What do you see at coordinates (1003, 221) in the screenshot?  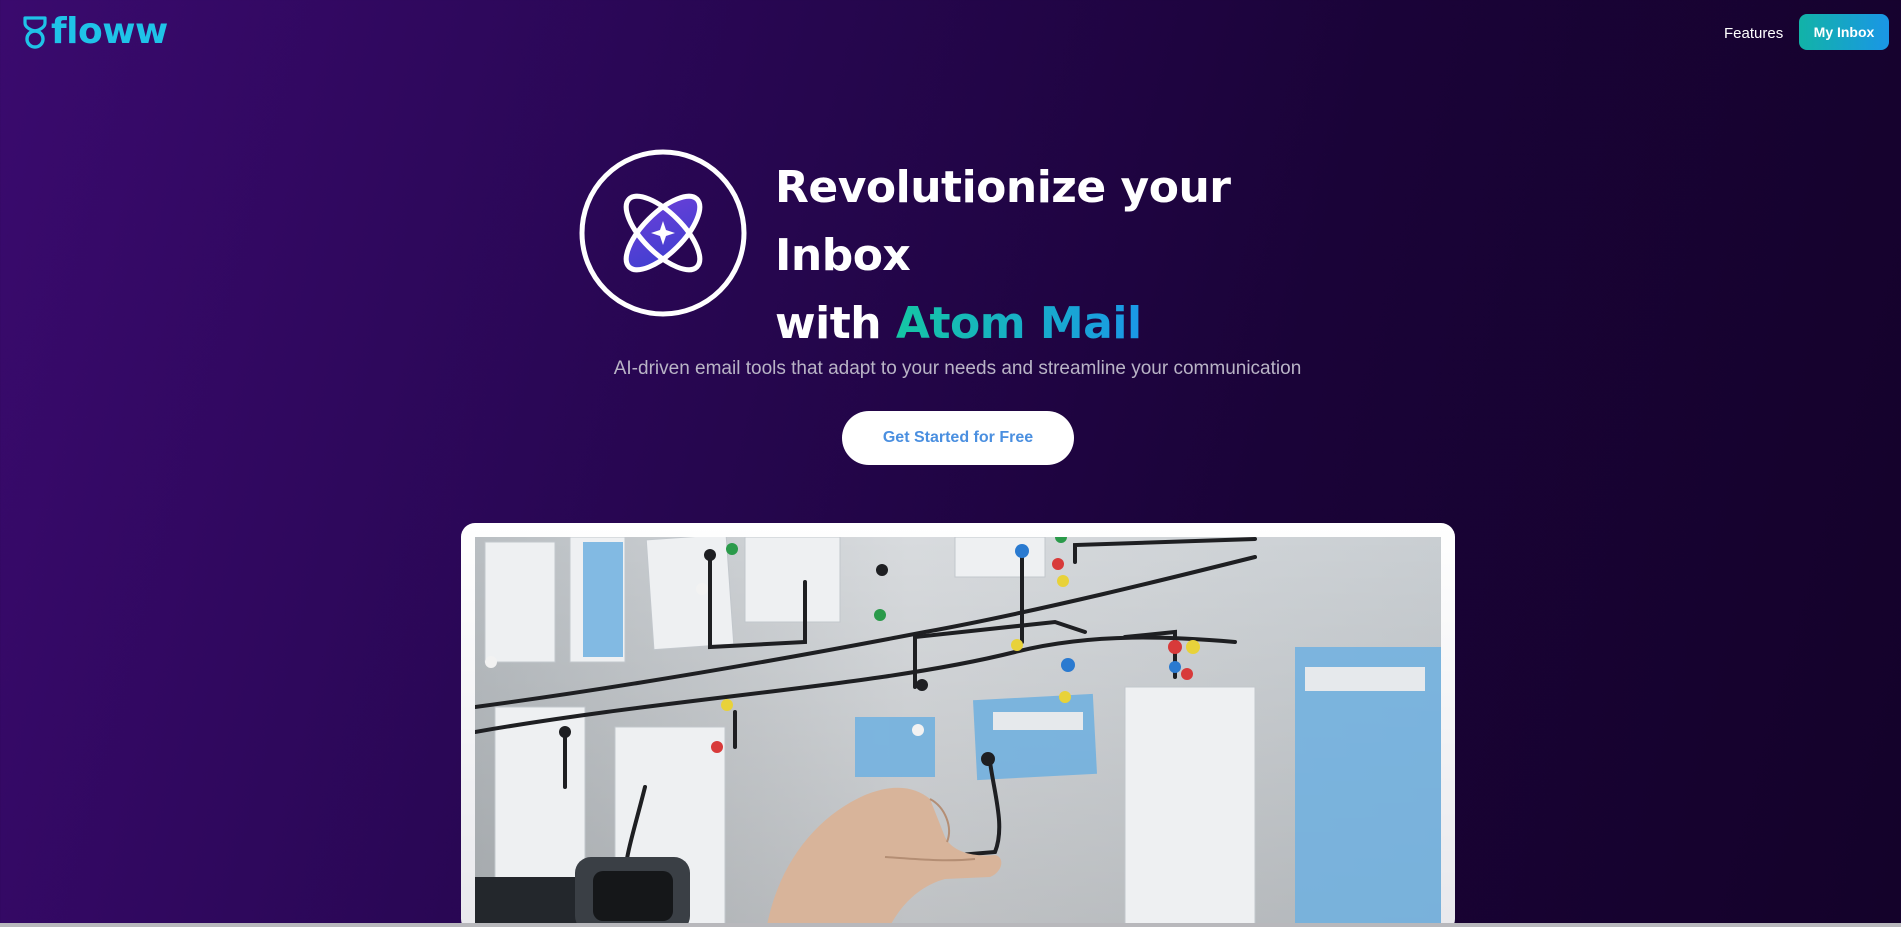 I see `hero-title-line1: Revolutionize your Inbox` at bounding box center [1003, 221].